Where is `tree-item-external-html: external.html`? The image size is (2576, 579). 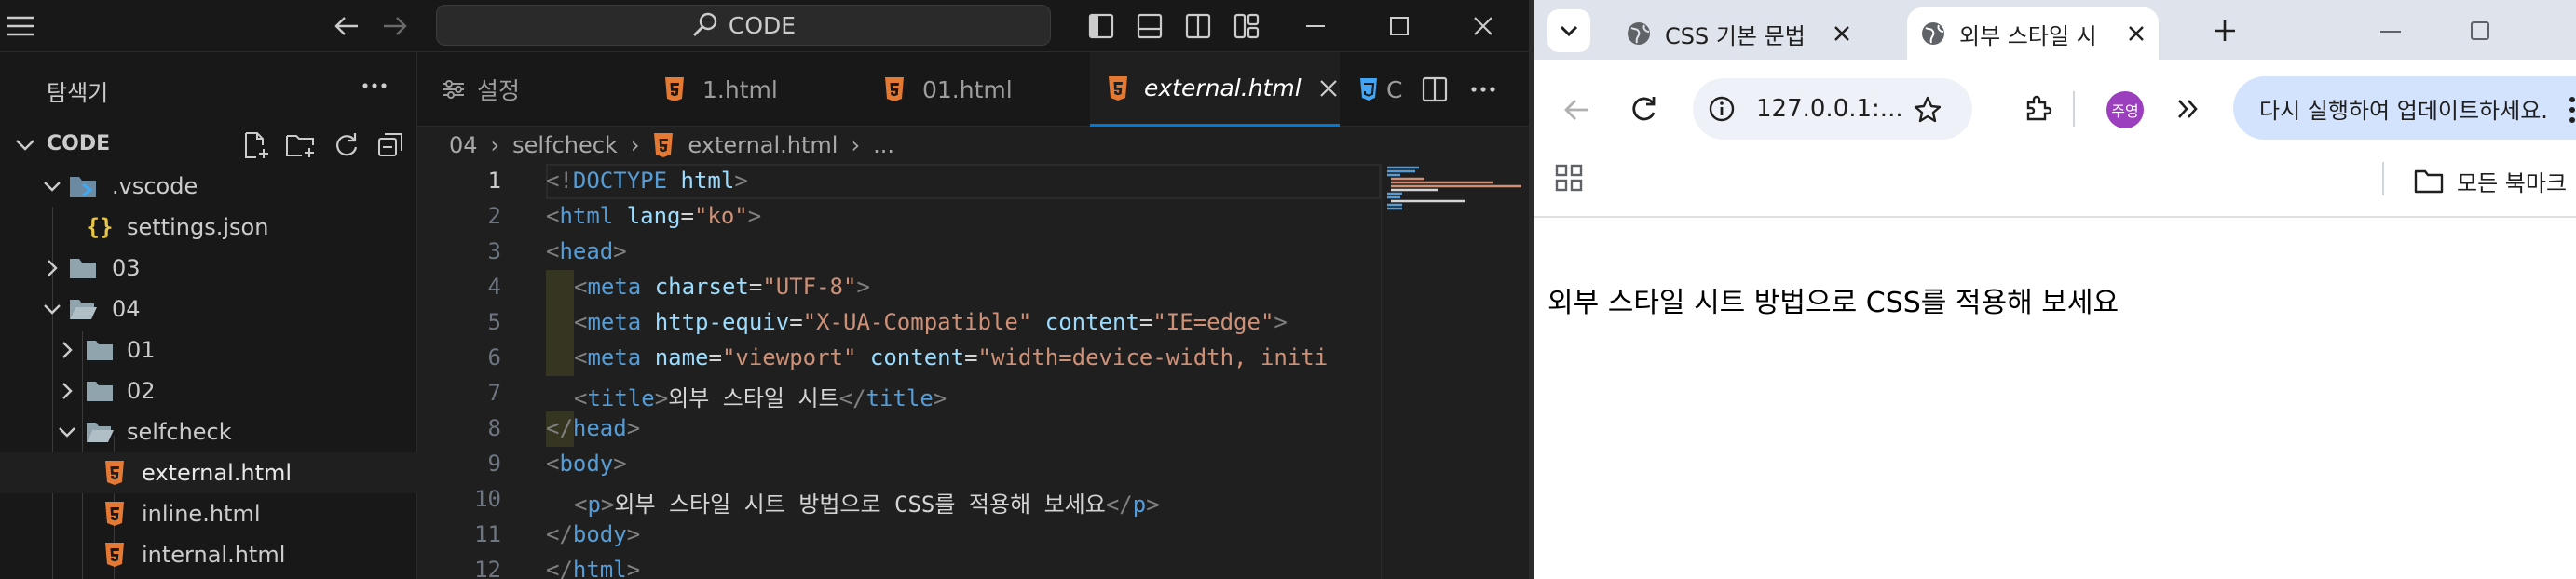
tree-item-external-html: external.html is located at coordinates (208, 472).